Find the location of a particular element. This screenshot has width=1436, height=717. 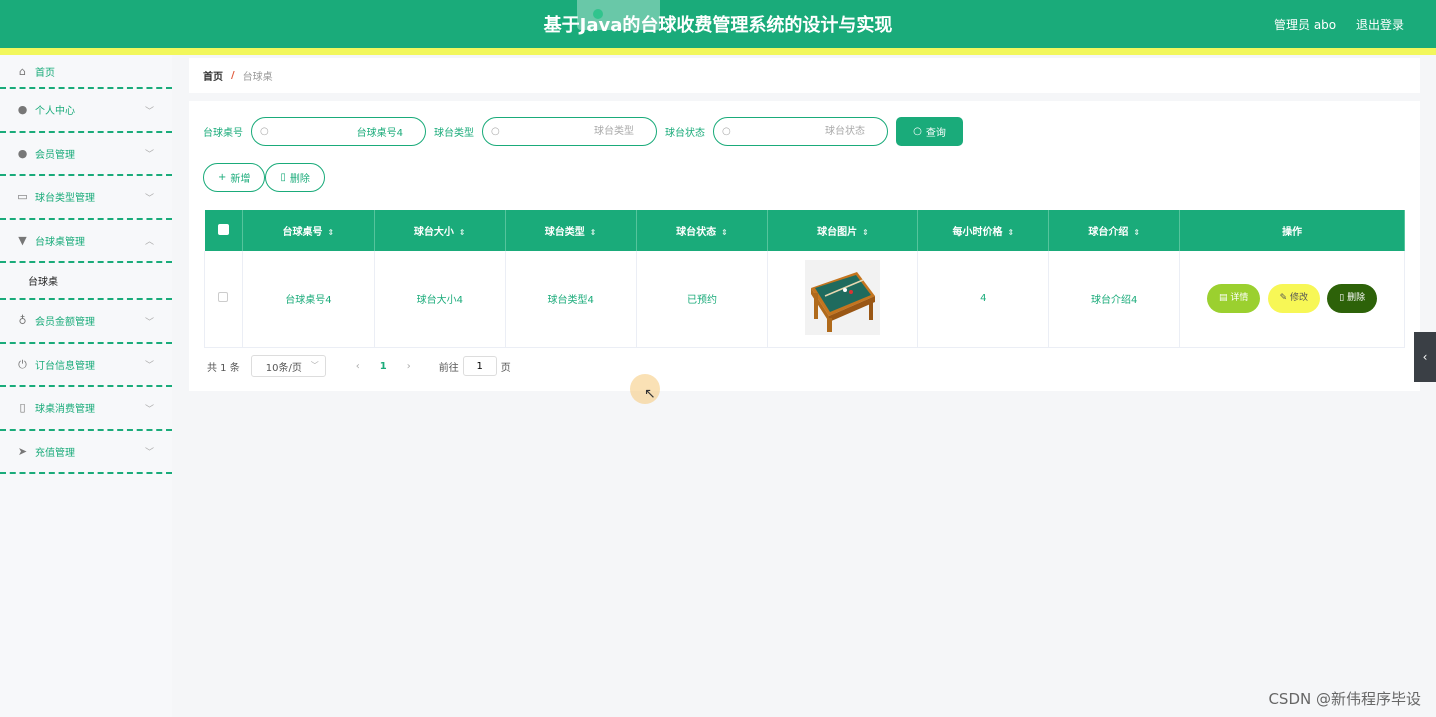

sidebar-item-personal: ● 个人中心 ﹀ is located at coordinates (86, 111).